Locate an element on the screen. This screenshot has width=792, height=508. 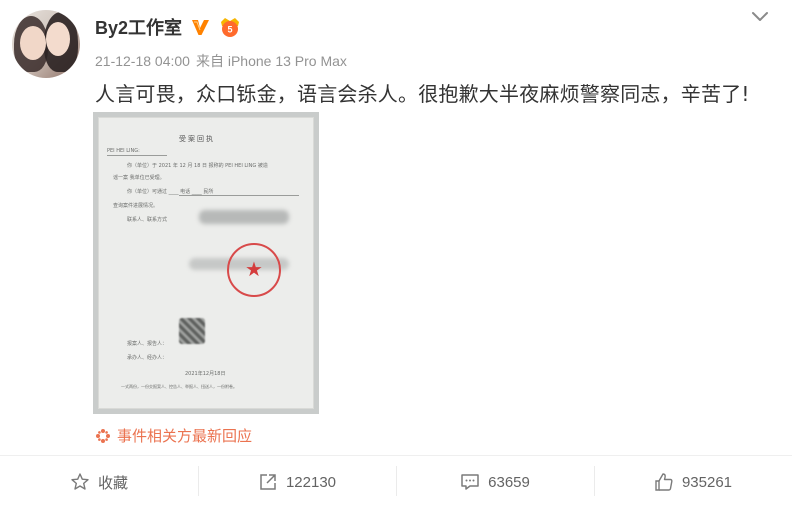
author-name: By2工作室 is located at coordinates (138, 27).